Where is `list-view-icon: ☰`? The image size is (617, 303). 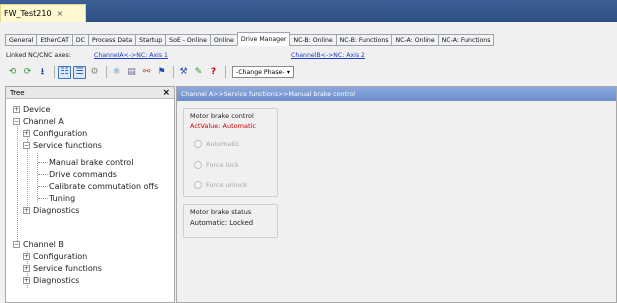 list-view-icon: ☰ is located at coordinates (79, 72).